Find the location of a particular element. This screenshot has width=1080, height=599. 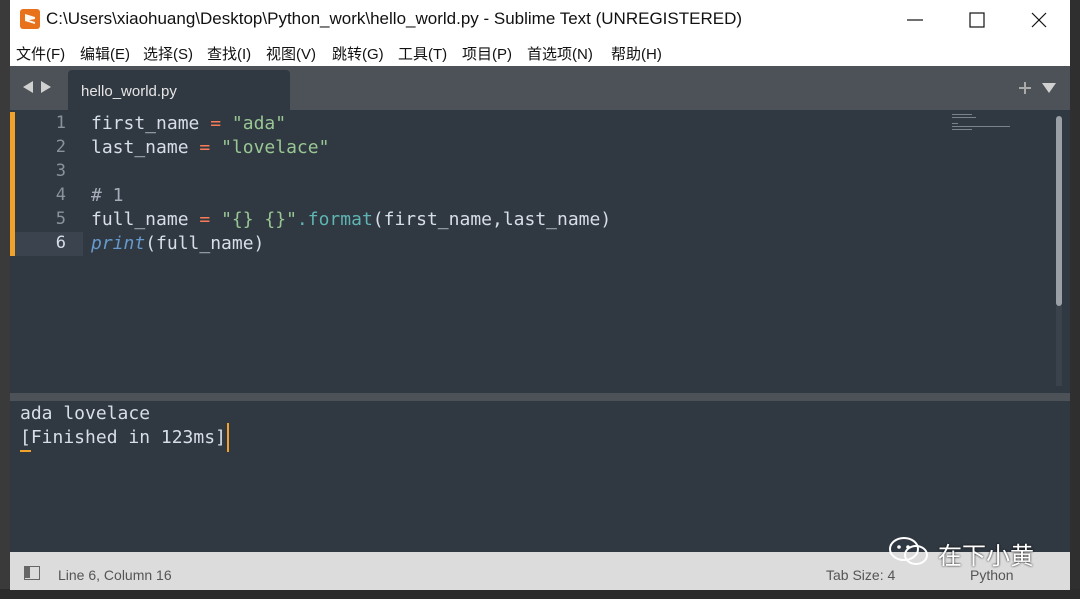

wechat-icon is located at coordinates (908, 551).